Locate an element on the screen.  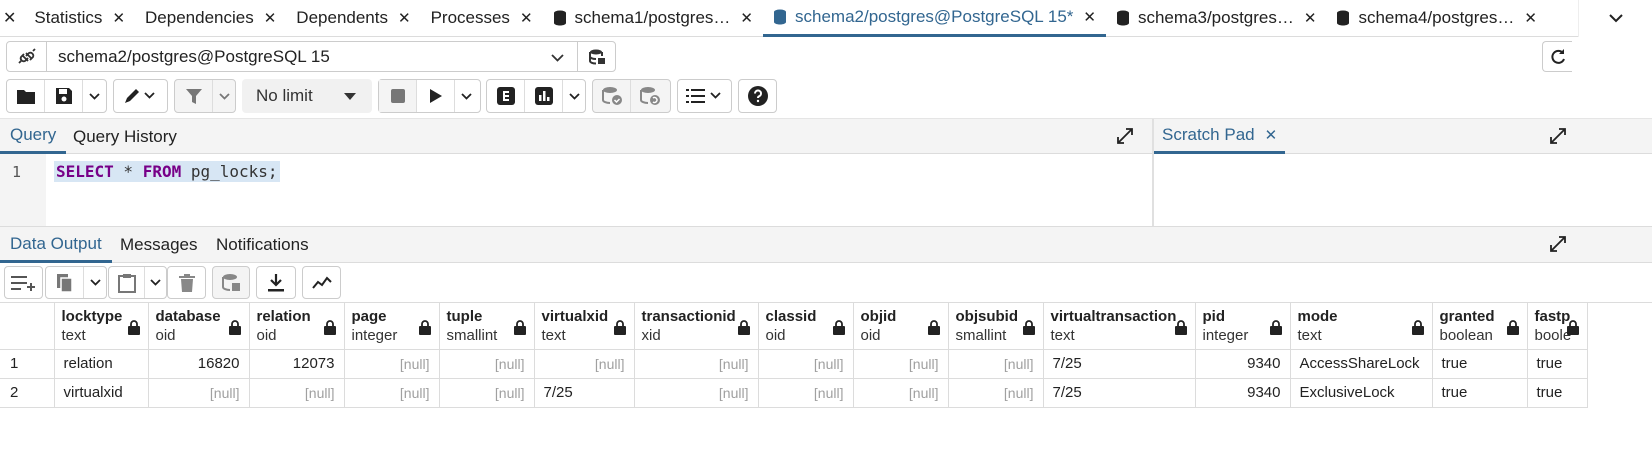
delete-icon is located at coordinates (186, 282).